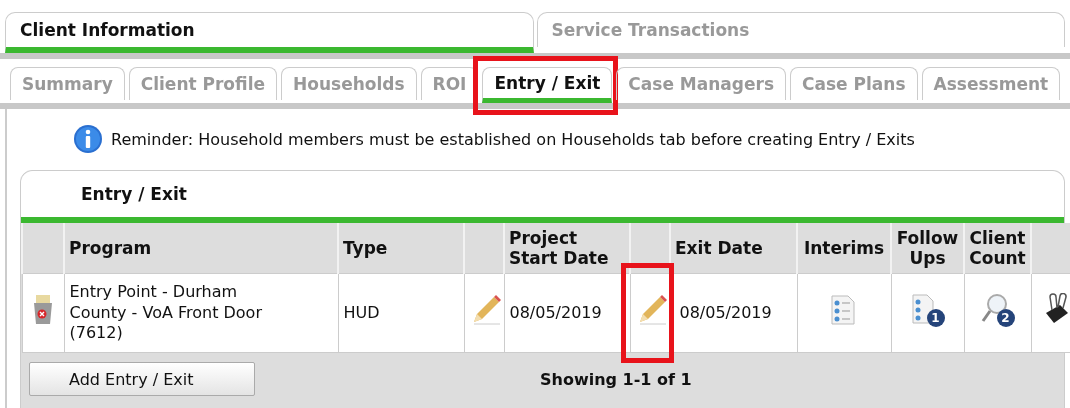  What do you see at coordinates (401, 313) in the screenshot?
I see `table-cell: HUD` at bounding box center [401, 313].